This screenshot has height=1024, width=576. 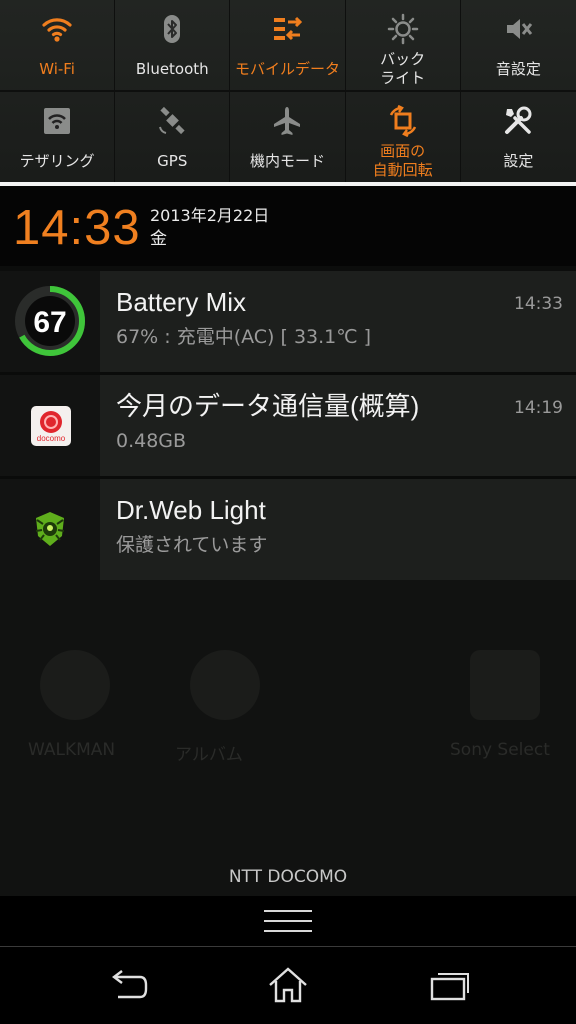 What do you see at coordinates (77, 228) in the screenshot?
I see `clock-time: 14:33` at bounding box center [77, 228].